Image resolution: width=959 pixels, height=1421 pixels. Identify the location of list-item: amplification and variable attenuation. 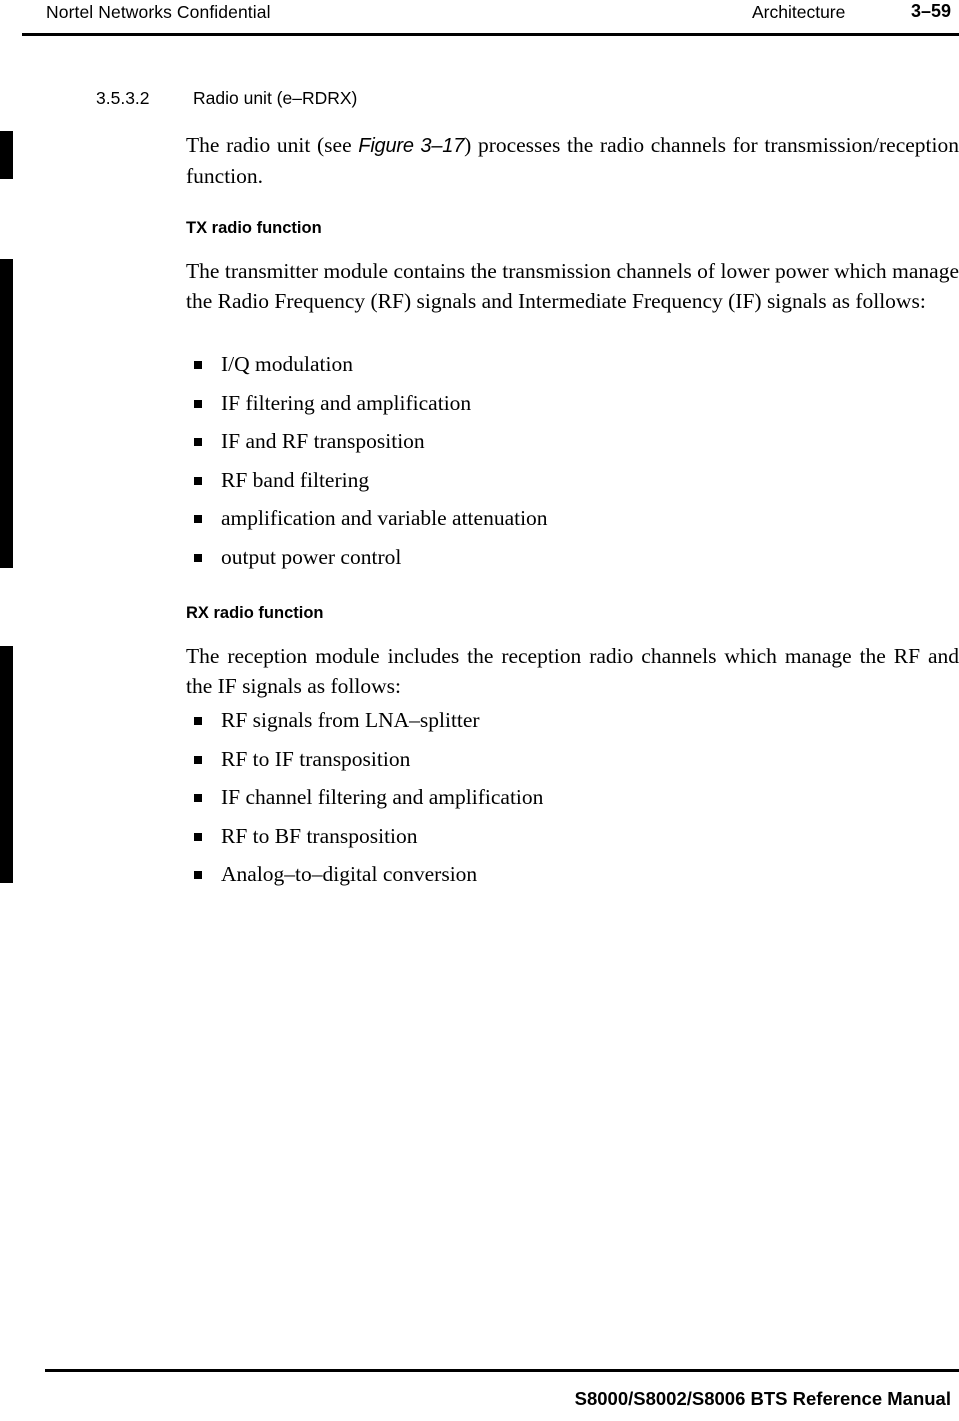
(536, 523).